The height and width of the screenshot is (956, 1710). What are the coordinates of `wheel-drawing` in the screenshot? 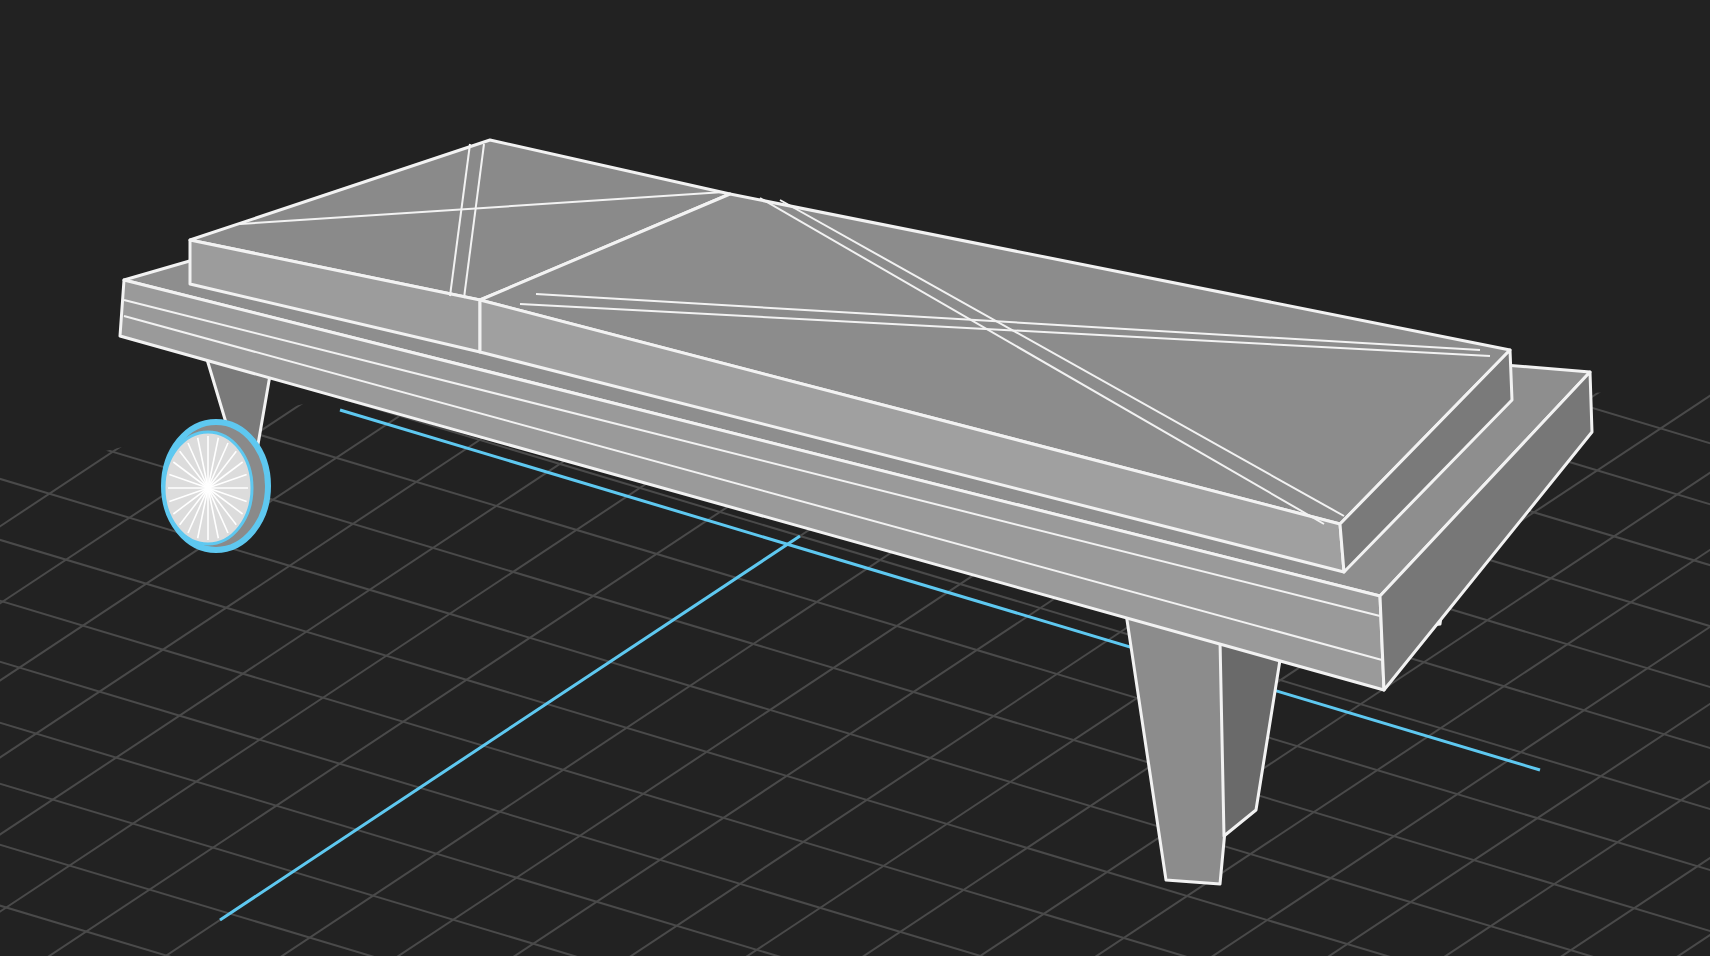 It's located at (216, 486).